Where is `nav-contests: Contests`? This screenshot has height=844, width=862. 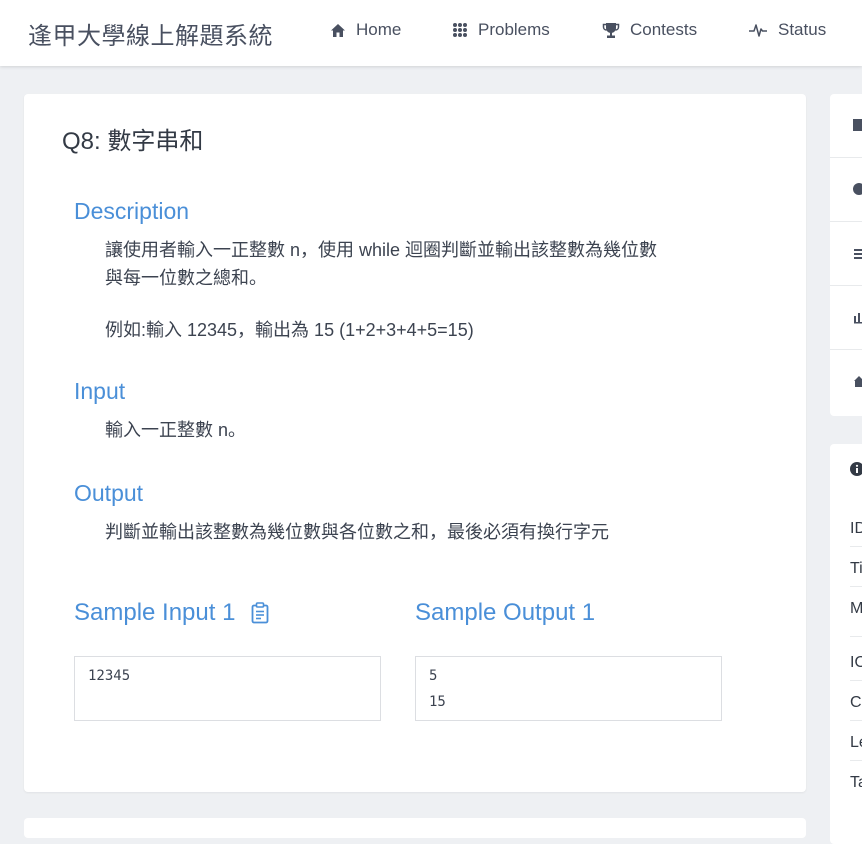 nav-contests: Contests is located at coordinates (649, 30).